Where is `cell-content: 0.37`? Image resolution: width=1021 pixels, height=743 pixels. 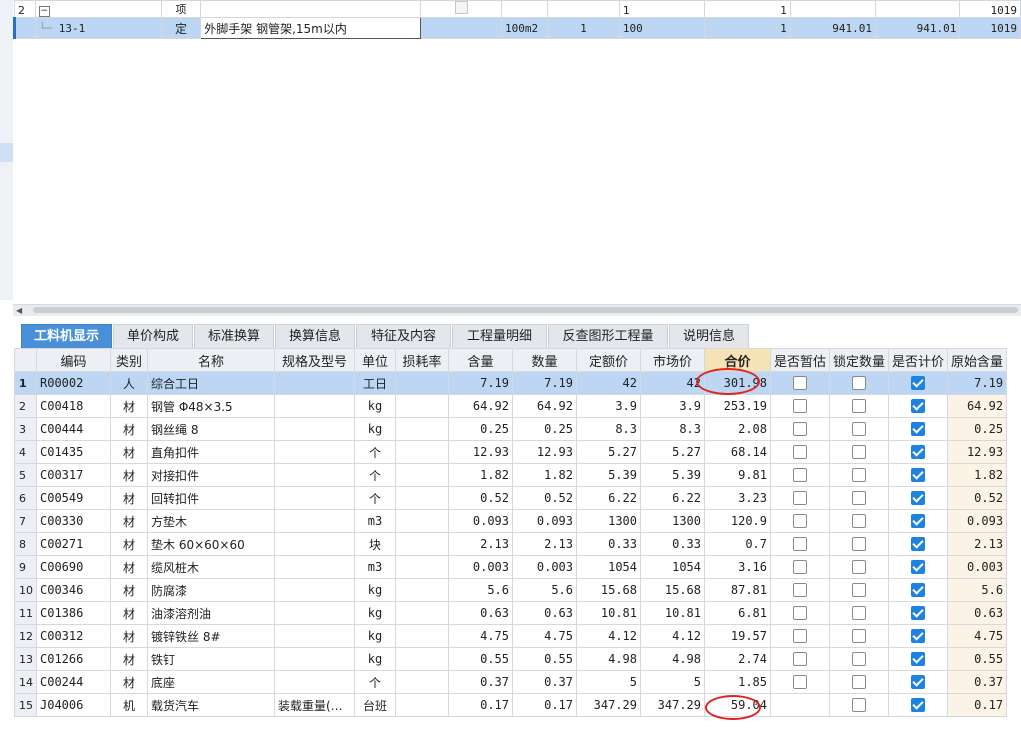 cell-content: 0.37 is located at coordinates (480, 682).